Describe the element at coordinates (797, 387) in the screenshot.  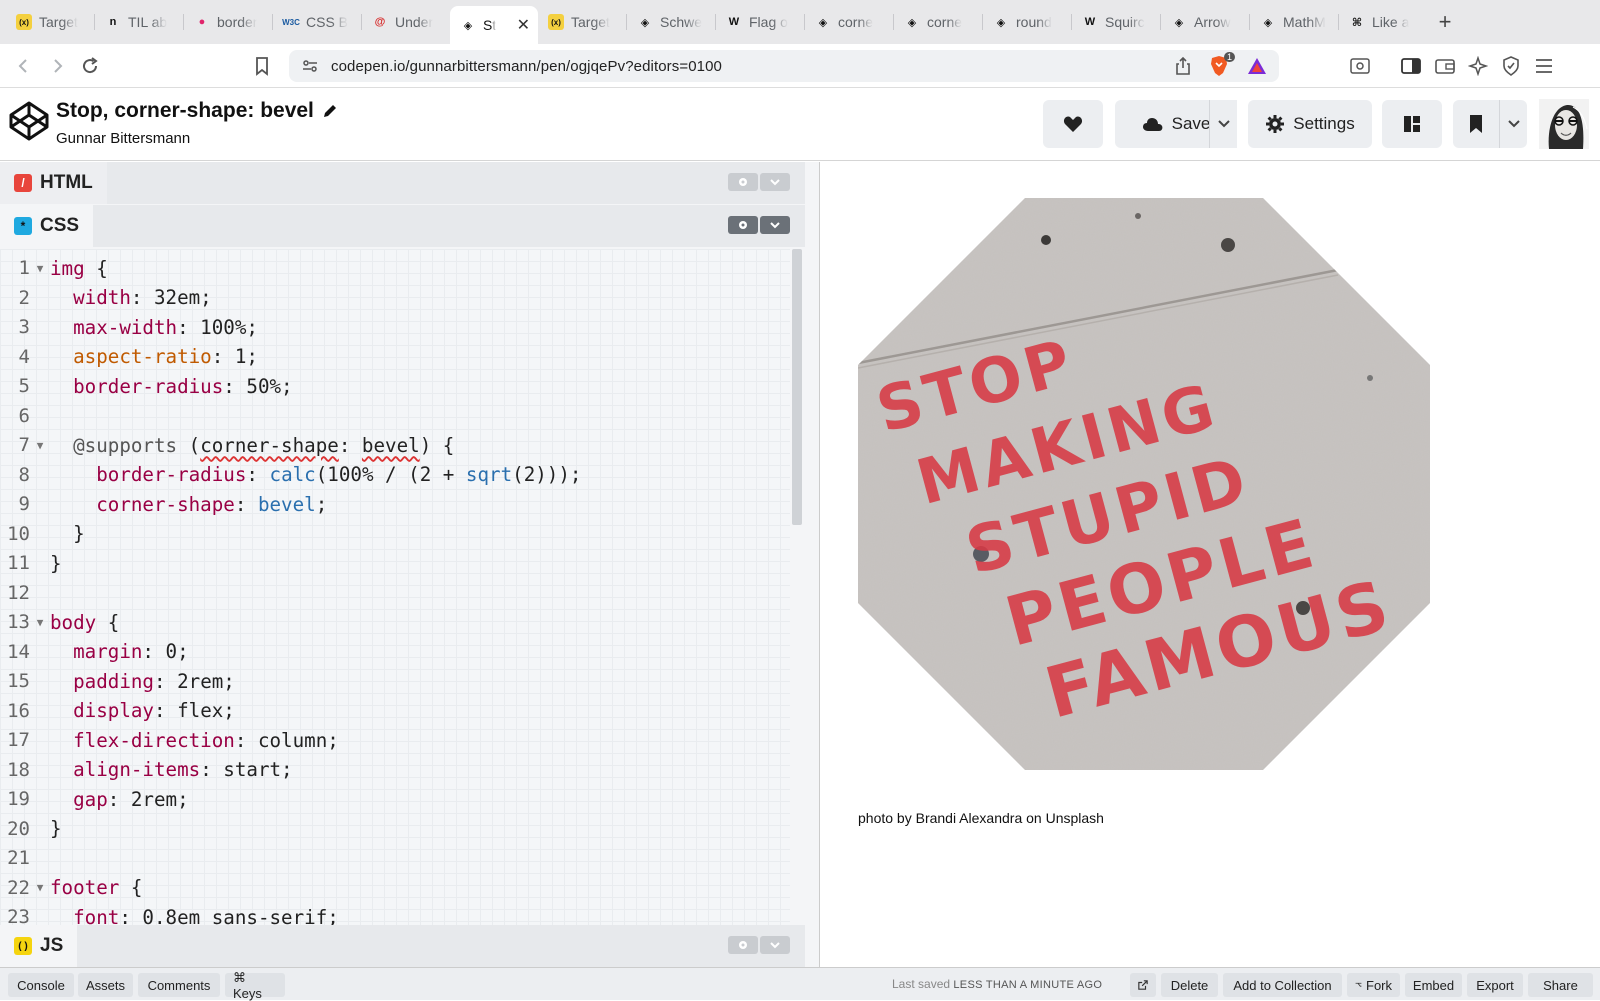
I see `css-editor-scrollbar` at that location.